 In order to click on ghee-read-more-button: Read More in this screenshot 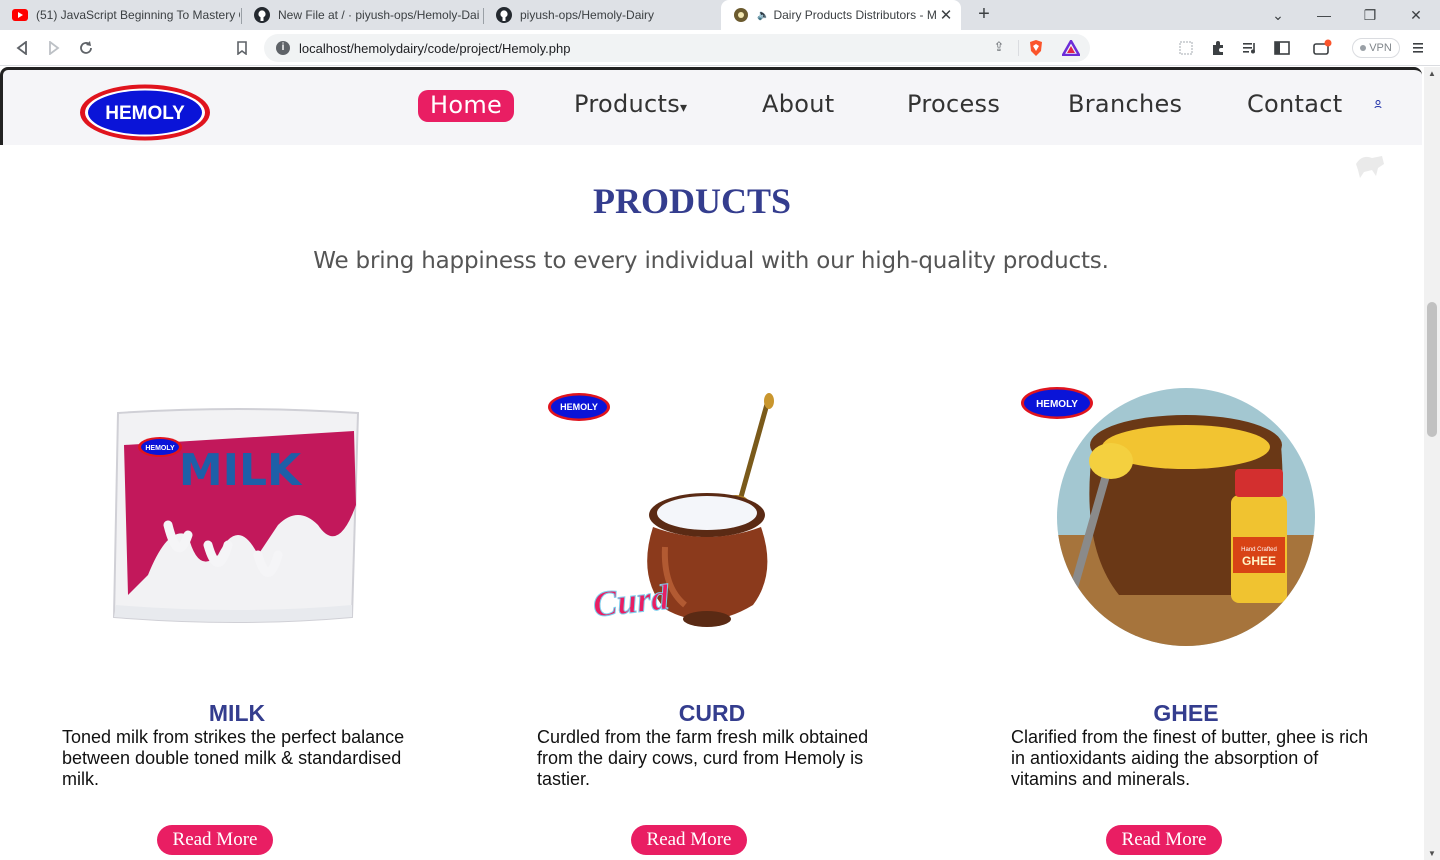, I will do `click(1164, 840)`.